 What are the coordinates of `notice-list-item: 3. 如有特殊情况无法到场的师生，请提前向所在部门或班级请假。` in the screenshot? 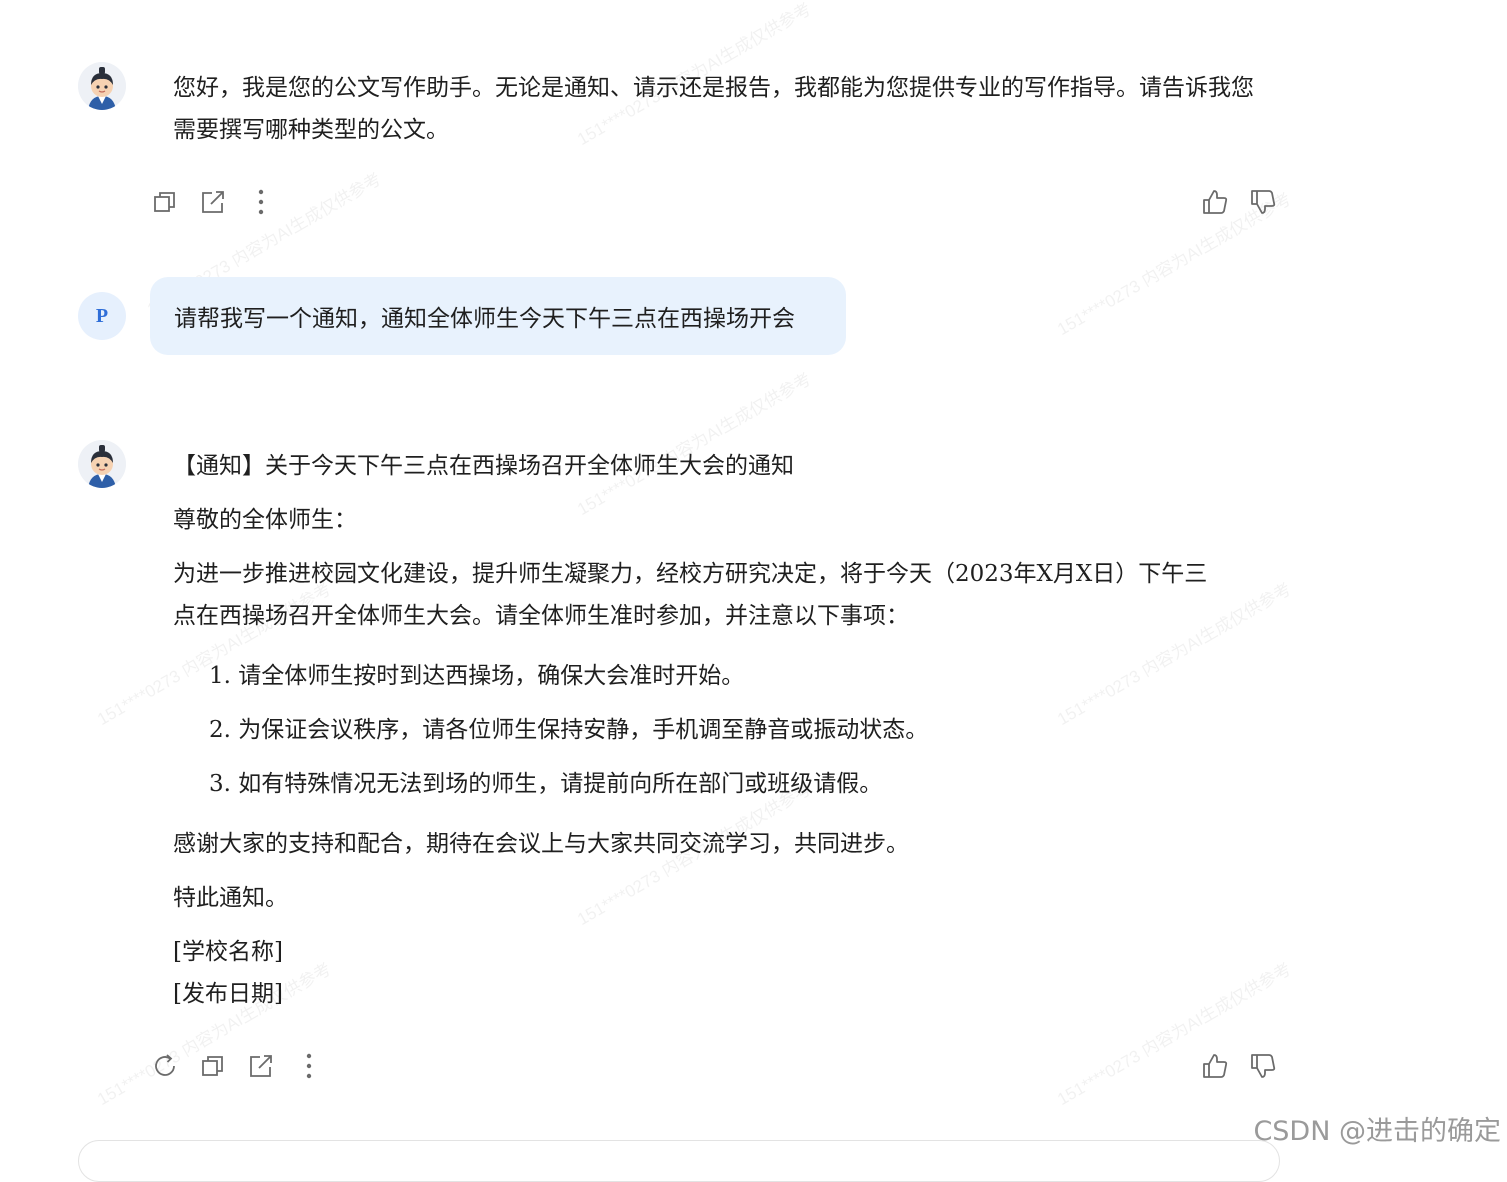 It's located at (546, 784).